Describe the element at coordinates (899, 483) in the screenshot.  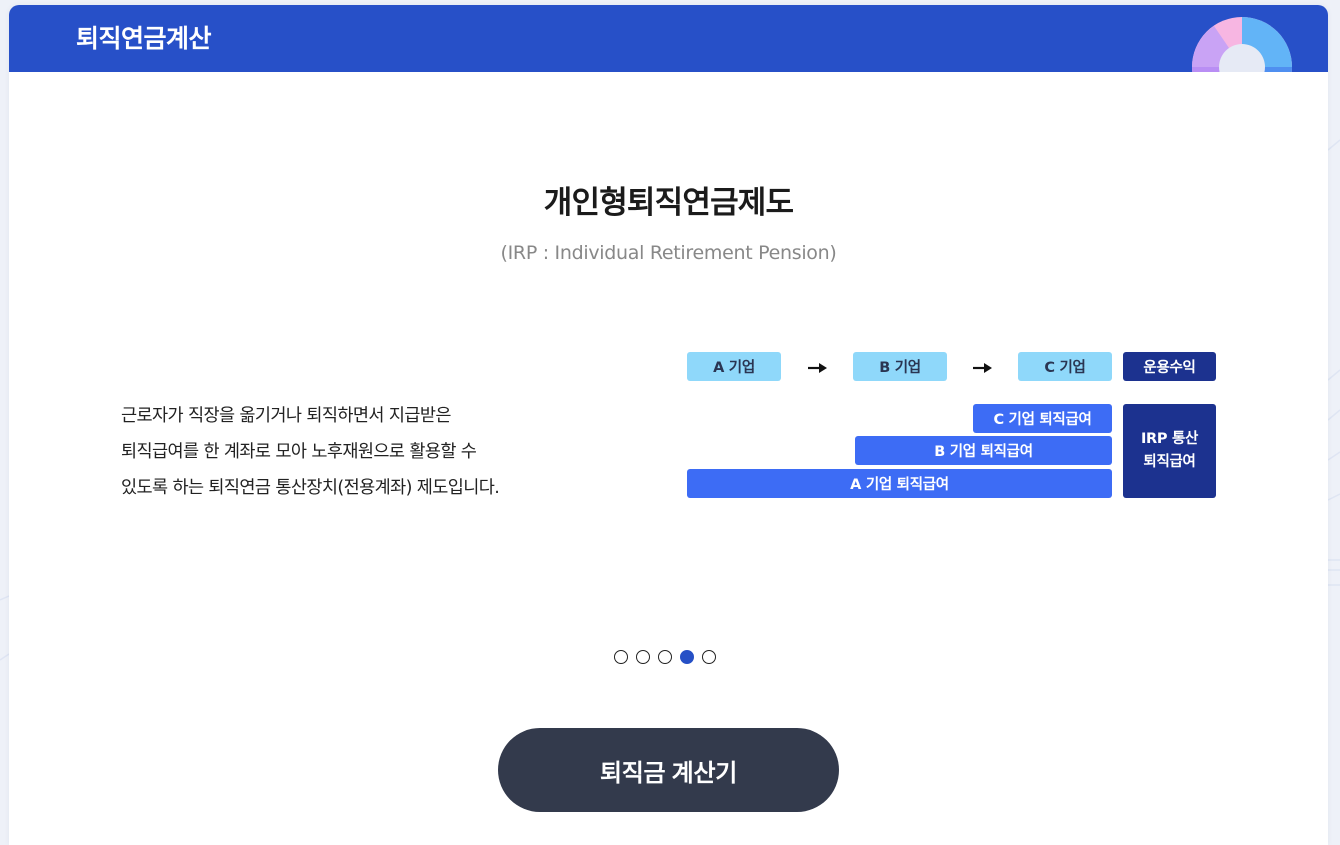
I see `benefit-bar-a: A 기업 퇴직급여` at that location.